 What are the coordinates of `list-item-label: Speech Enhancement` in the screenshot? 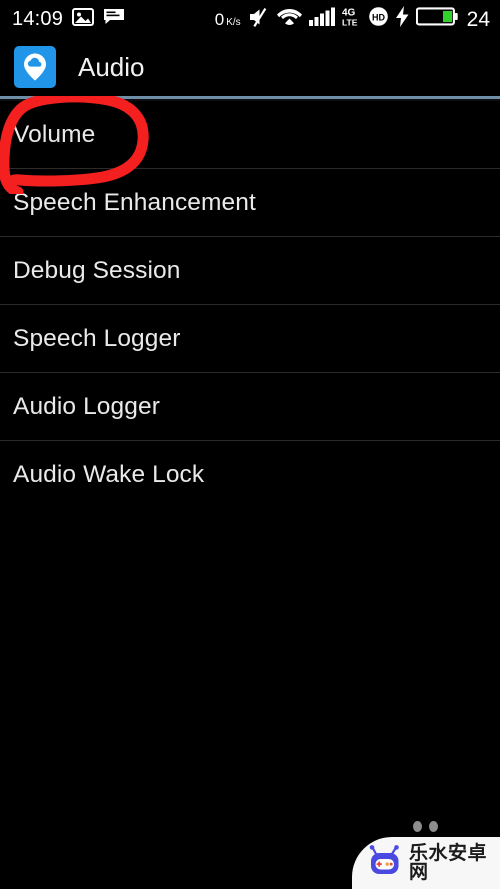 It's located at (134, 202).